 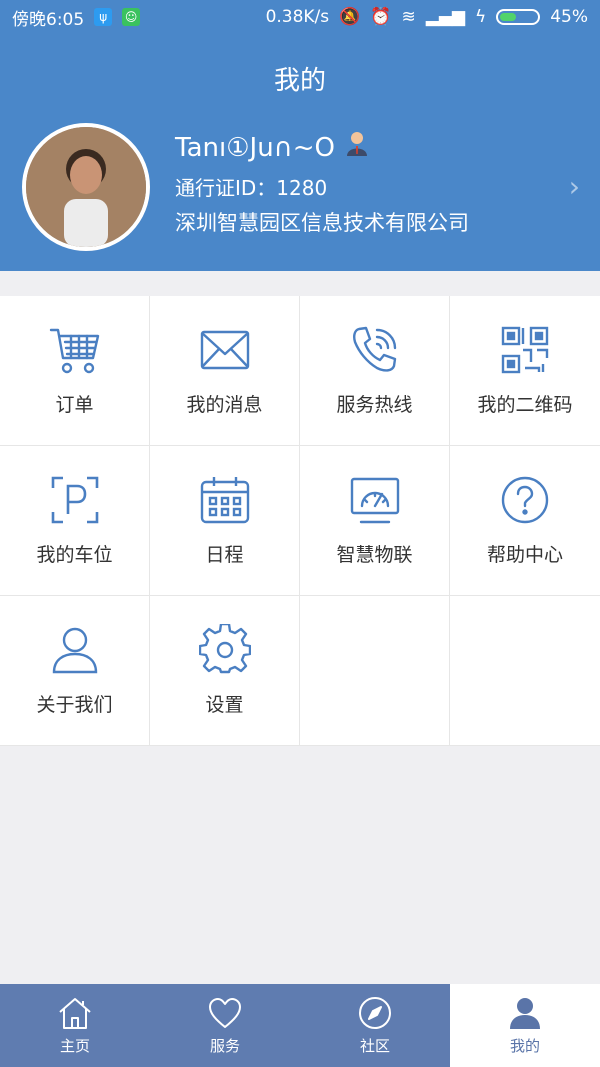 What do you see at coordinates (251, 188) in the screenshot?
I see `pass-id: 通行证ID：1280` at bounding box center [251, 188].